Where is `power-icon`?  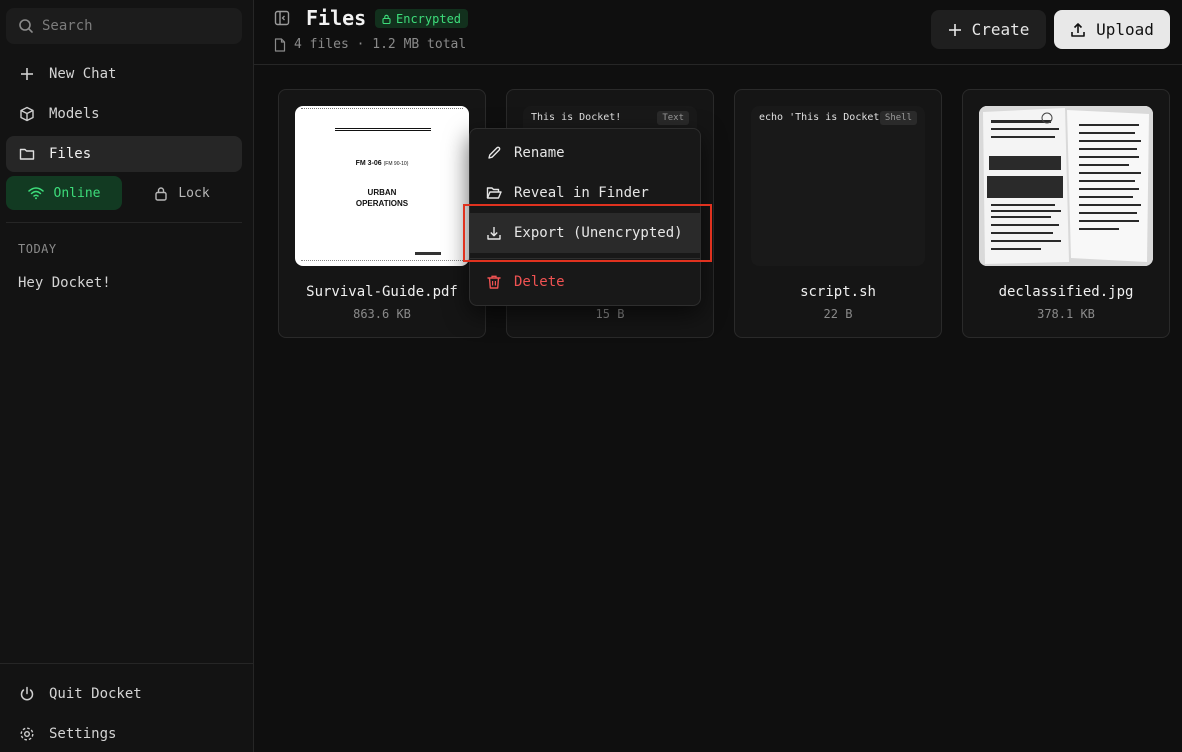
power-icon is located at coordinates (27, 694).